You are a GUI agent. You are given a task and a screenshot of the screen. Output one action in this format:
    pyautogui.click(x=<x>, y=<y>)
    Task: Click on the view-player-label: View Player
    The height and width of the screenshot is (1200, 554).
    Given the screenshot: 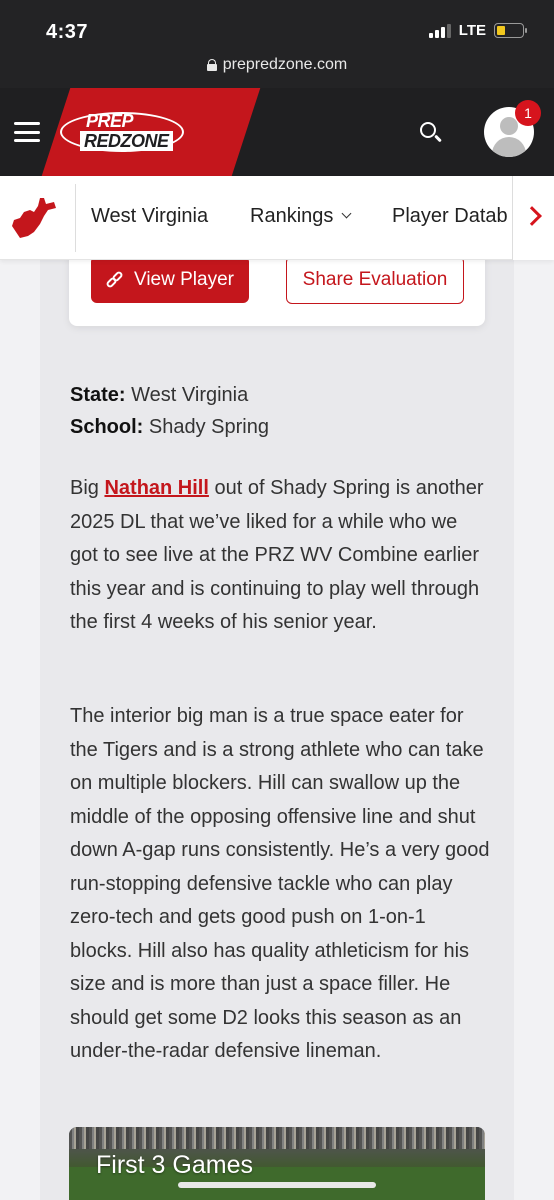 What is the action you would take?
    pyautogui.click(x=184, y=279)
    